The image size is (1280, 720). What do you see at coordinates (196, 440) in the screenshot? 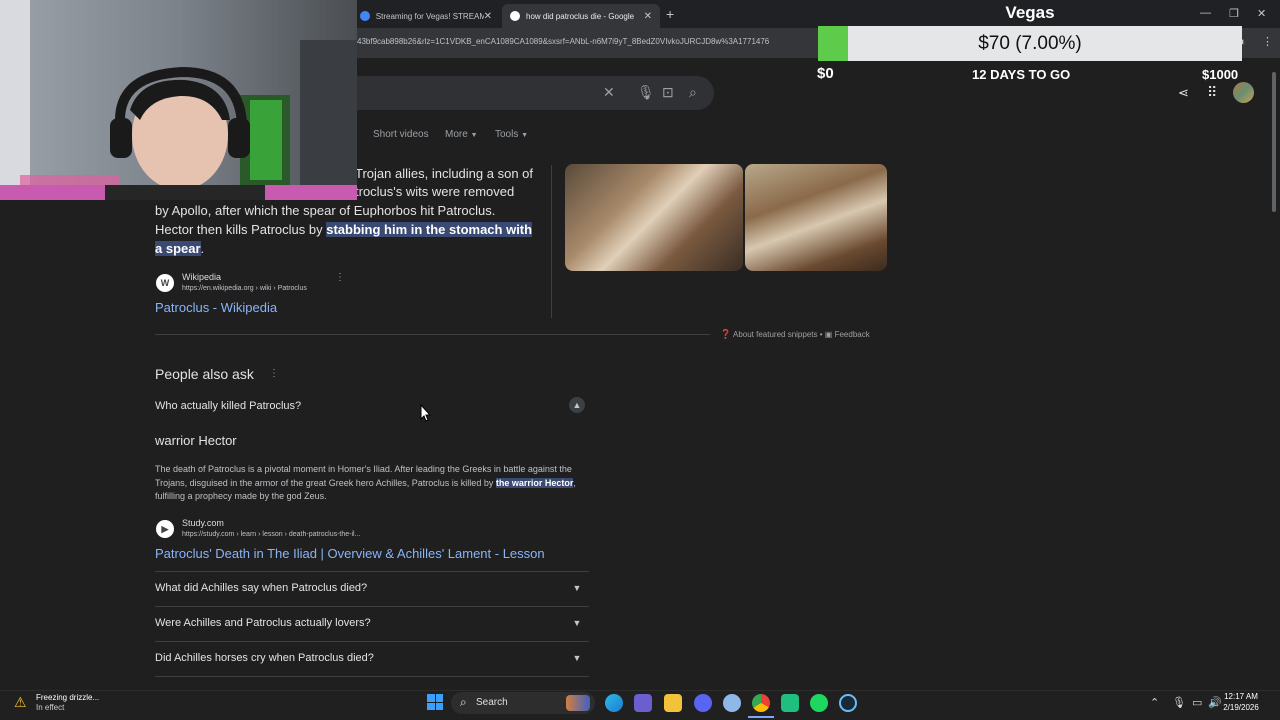
I see `answer-title: warrior Hector` at bounding box center [196, 440].